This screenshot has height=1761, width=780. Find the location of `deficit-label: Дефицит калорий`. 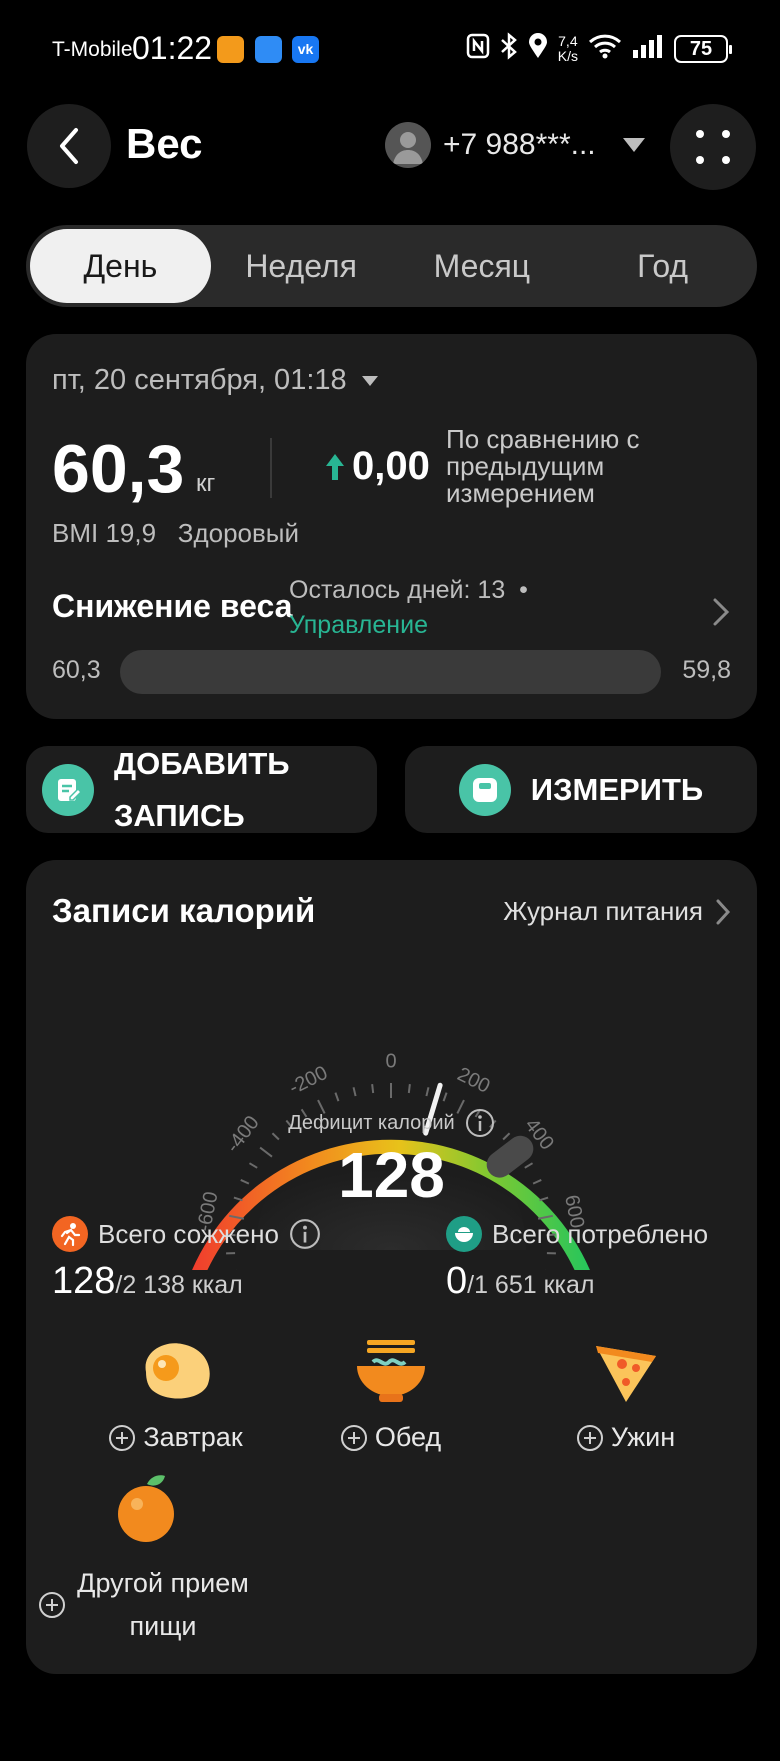

deficit-label: Дефицит калорий is located at coordinates (391, 1123).